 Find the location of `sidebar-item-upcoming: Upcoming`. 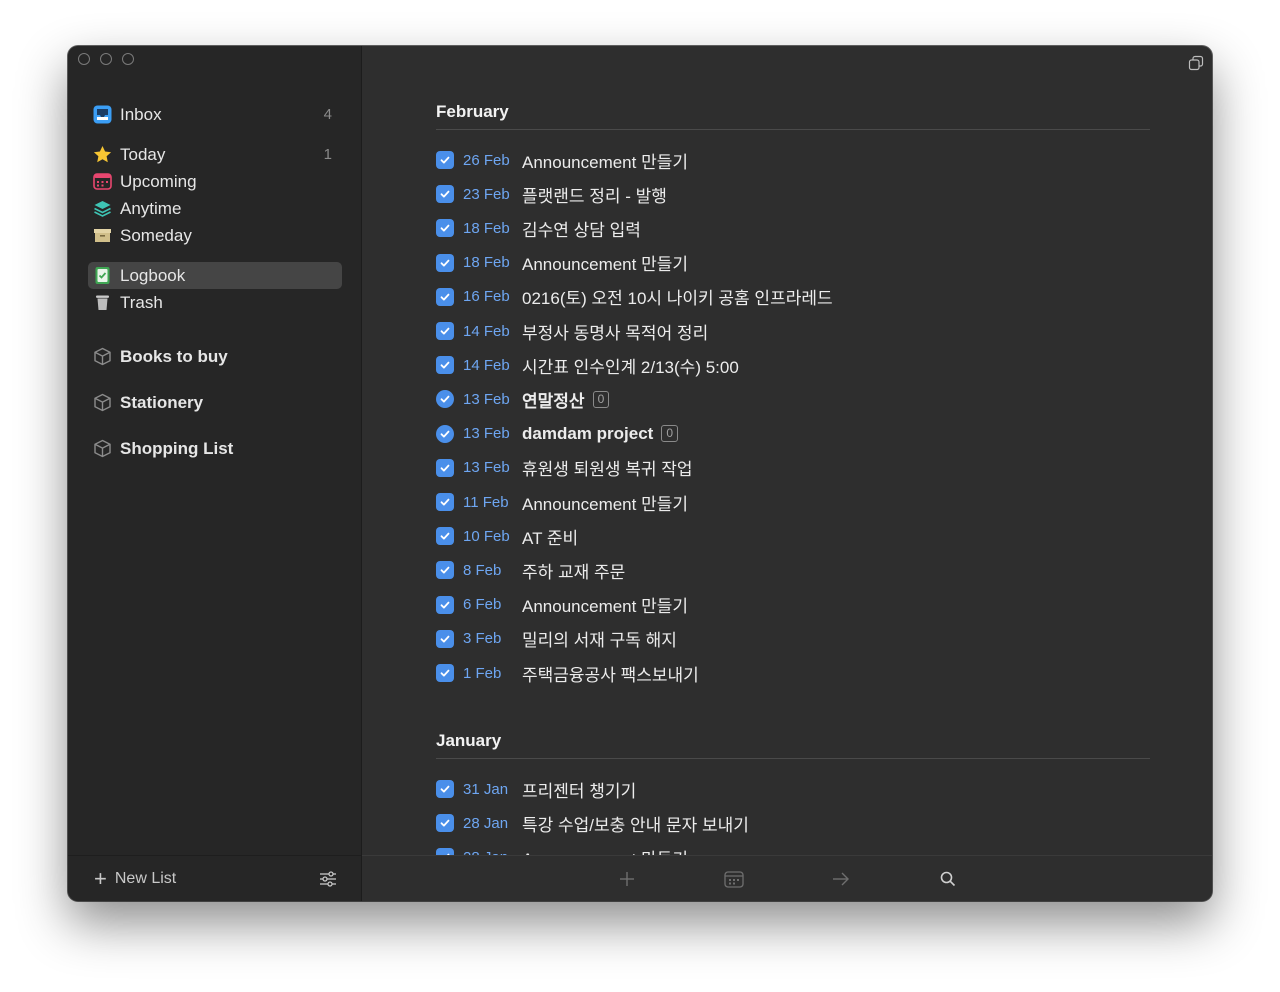

sidebar-item-upcoming: Upcoming is located at coordinates (215, 181).